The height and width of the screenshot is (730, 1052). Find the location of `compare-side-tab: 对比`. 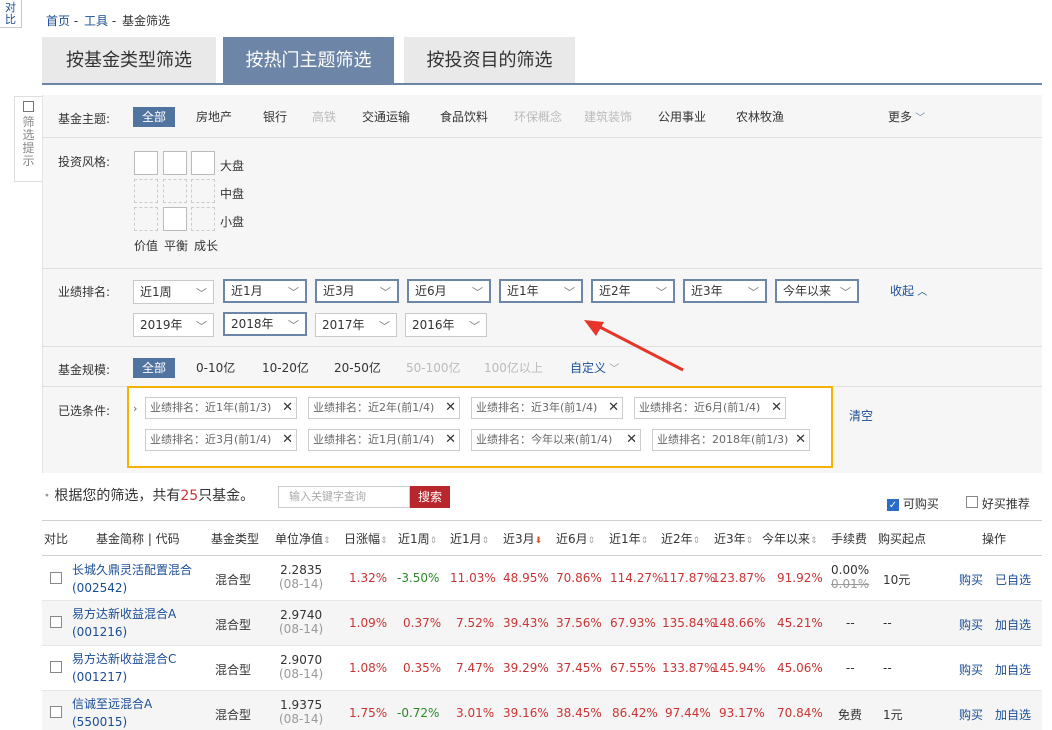

compare-side-tab: 对比 is located at coordinates (11, 14).